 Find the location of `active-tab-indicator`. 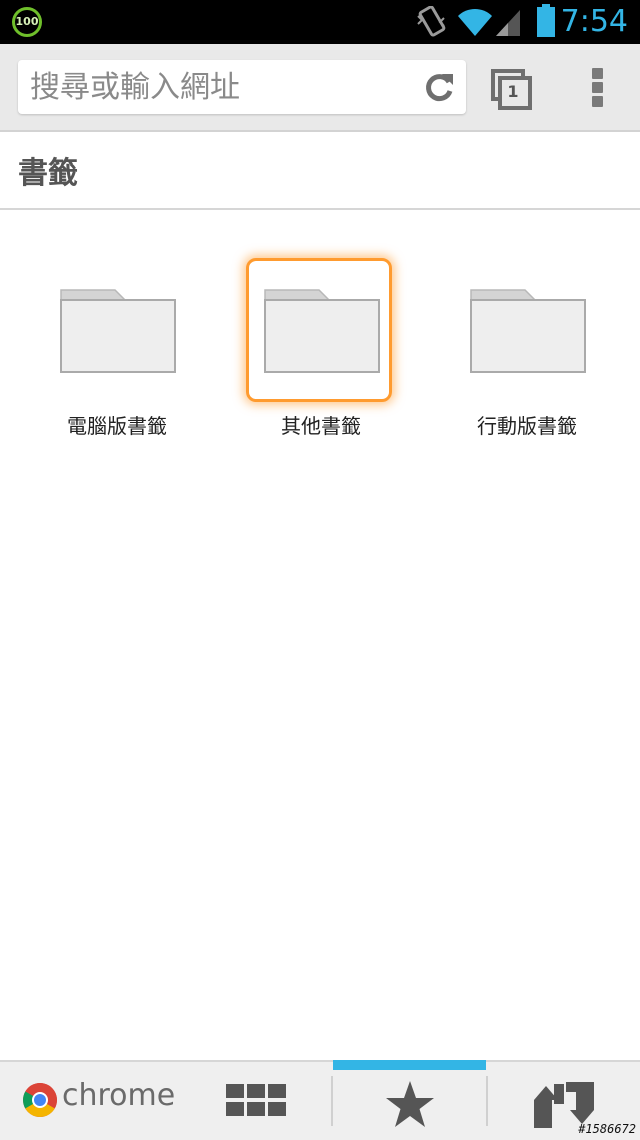

active-tab-indicator is located at coordinates (409, 1065).